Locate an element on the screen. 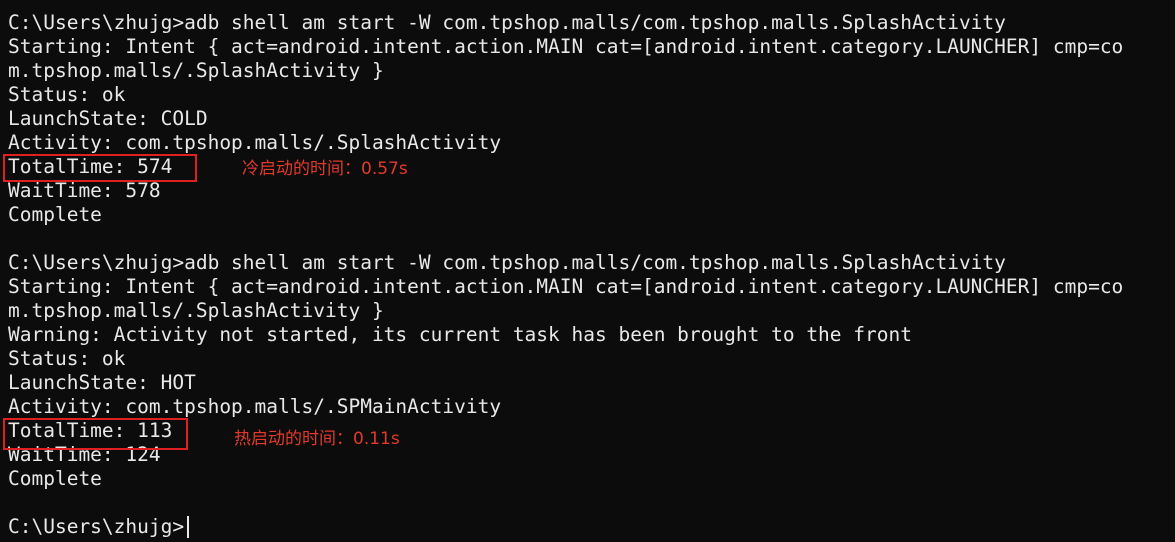  text-cursor is located at coordinates (188, 527).